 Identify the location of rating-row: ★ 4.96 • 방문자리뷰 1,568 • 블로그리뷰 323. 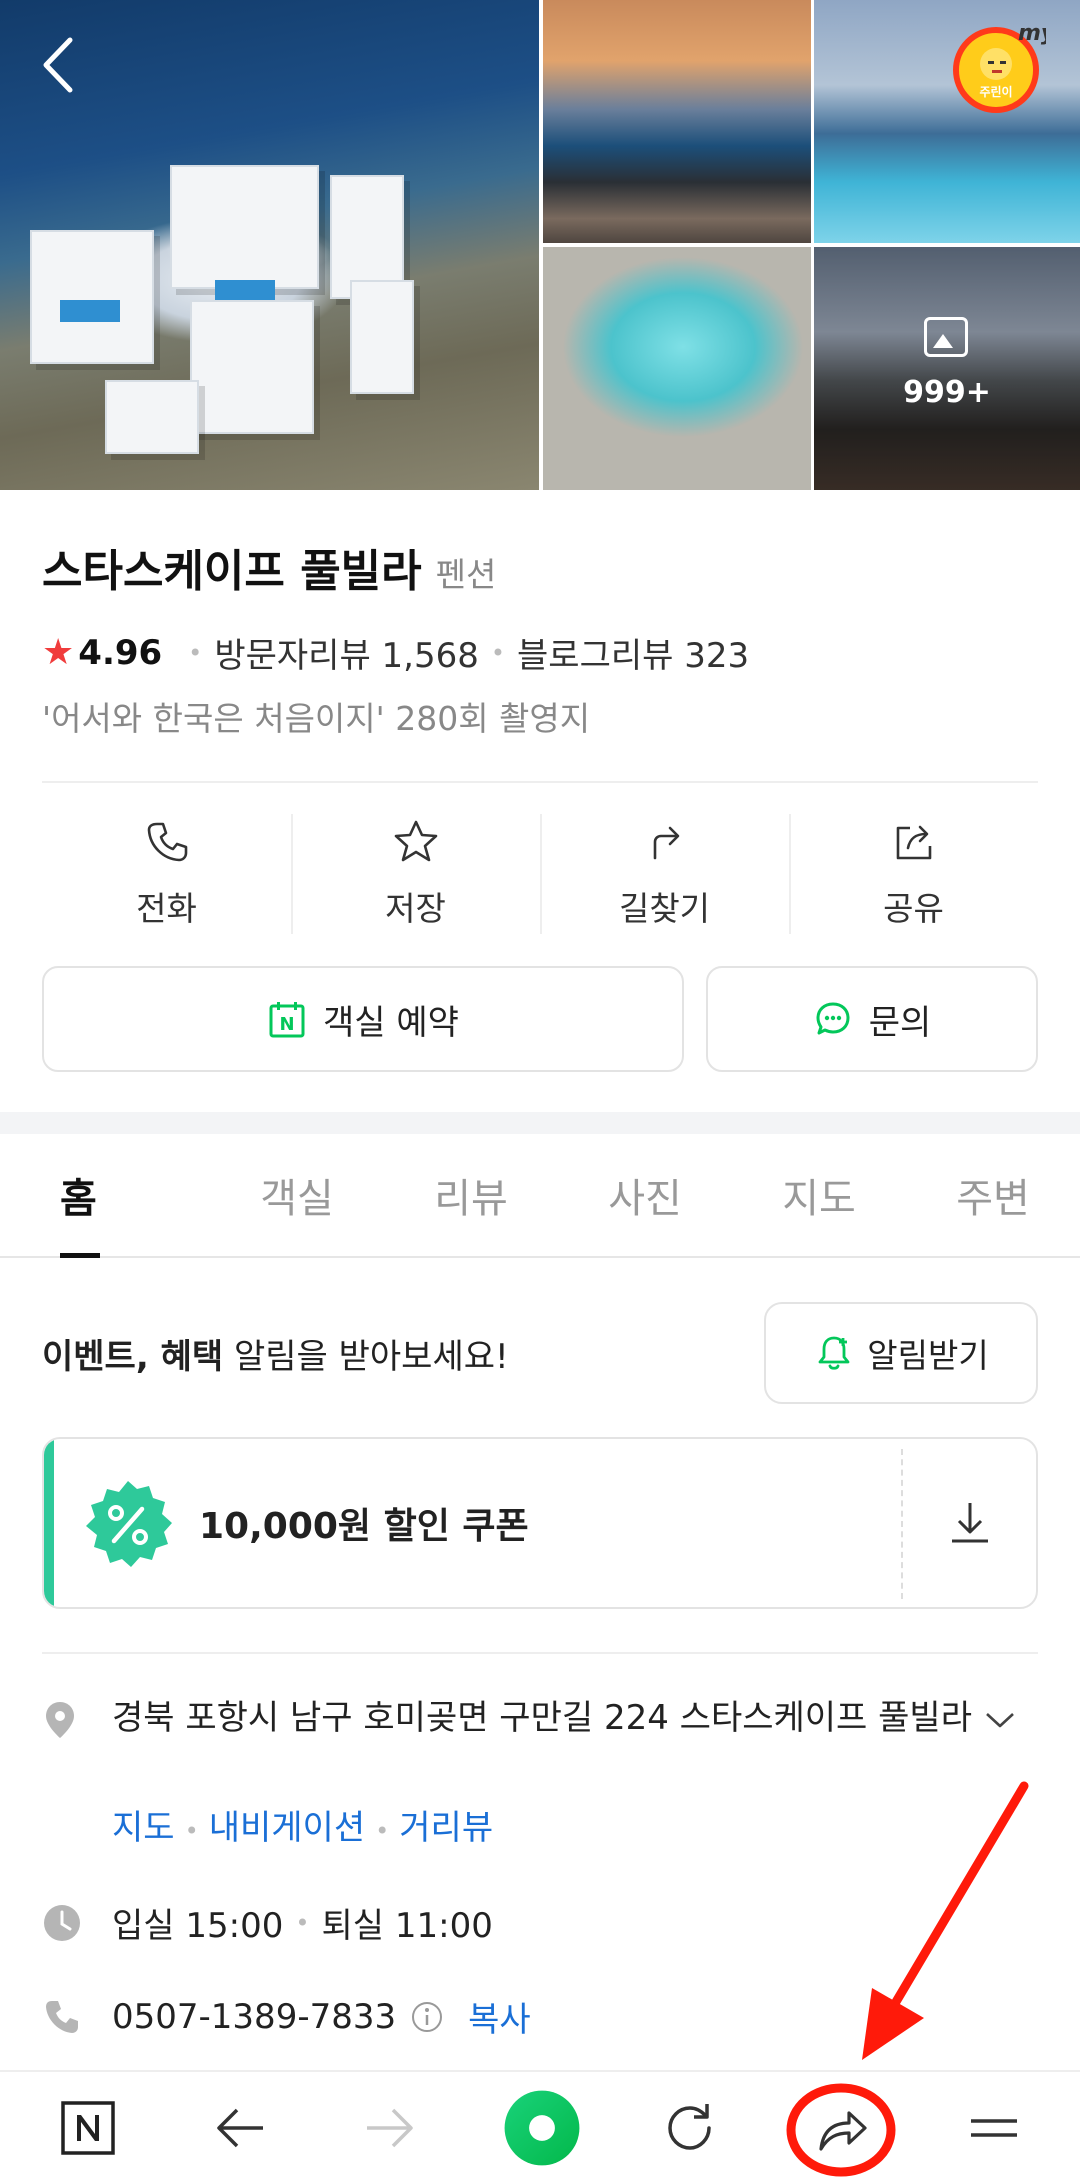
(395, 652).